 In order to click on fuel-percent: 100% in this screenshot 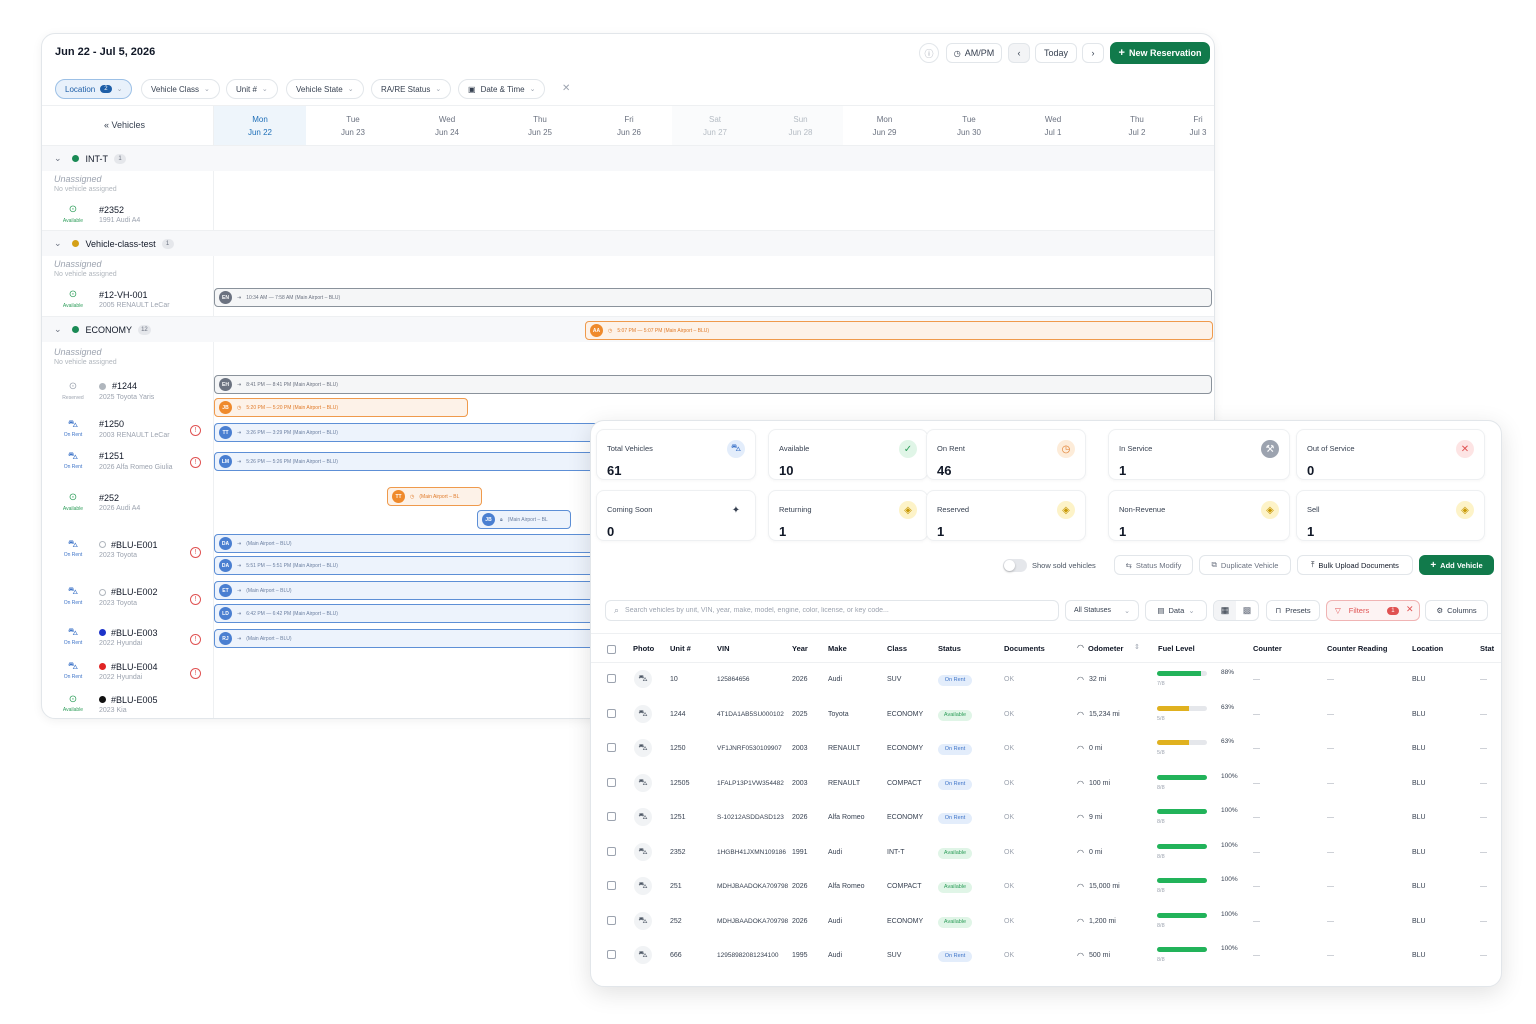, I will do `click(1229, 810)`.